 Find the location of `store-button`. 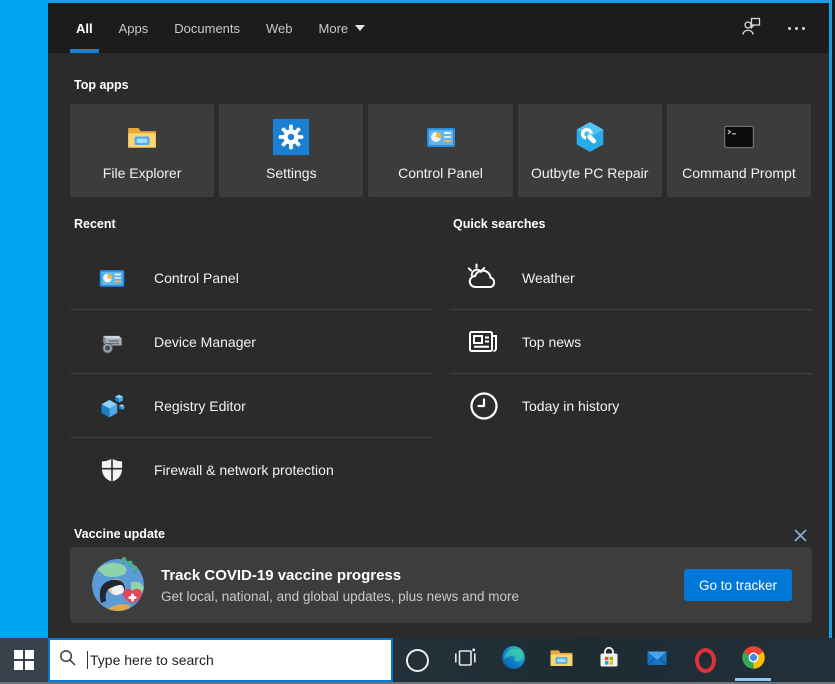

store-button is located at coordinates (609, 660).